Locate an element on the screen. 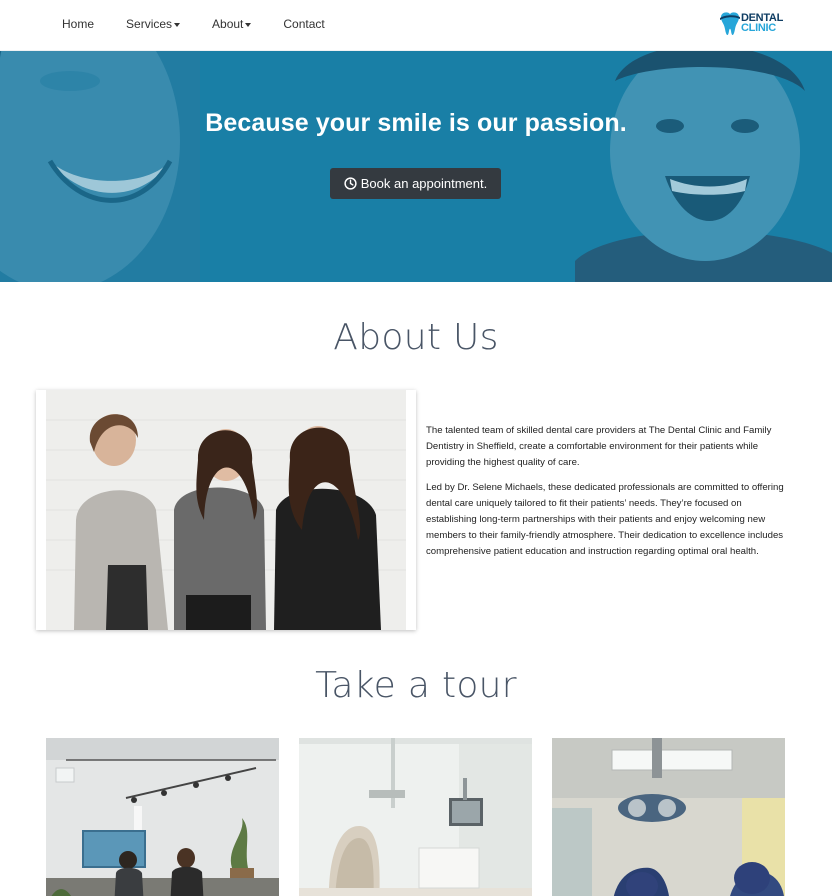  brand-text: DENTAL CLINIC is located at coordinates (762, 23).